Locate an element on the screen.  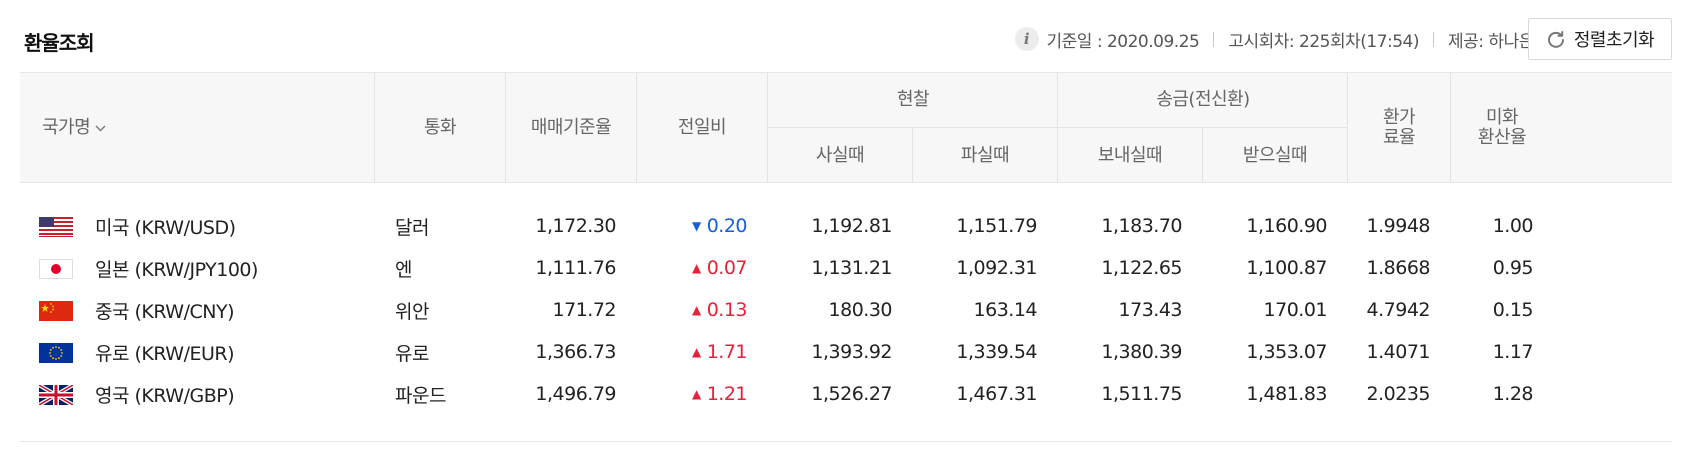
cash-sell: 163.14 is located at coordinates (1005, 310).